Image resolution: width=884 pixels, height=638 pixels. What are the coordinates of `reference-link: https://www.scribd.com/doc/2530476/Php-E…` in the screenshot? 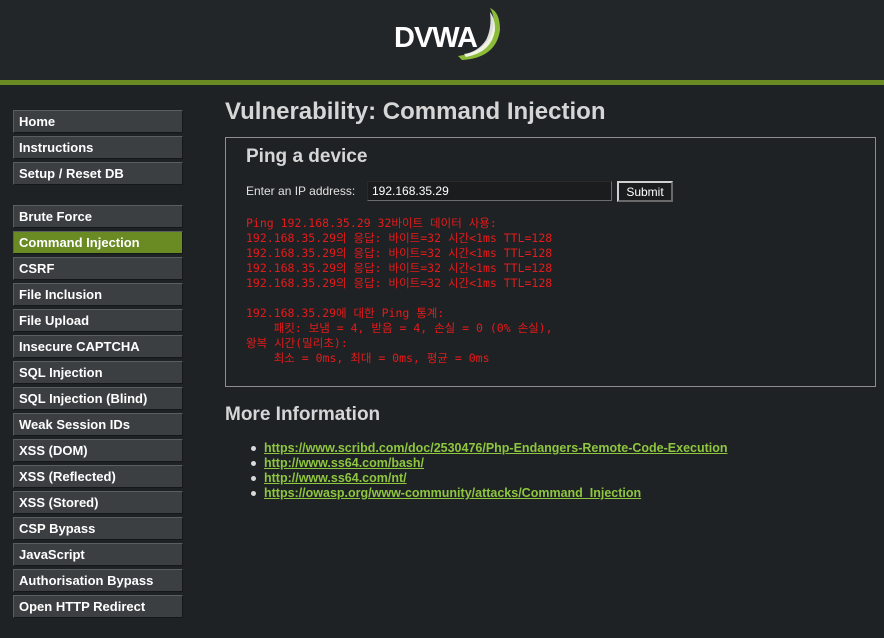 It's located at (496, 448).